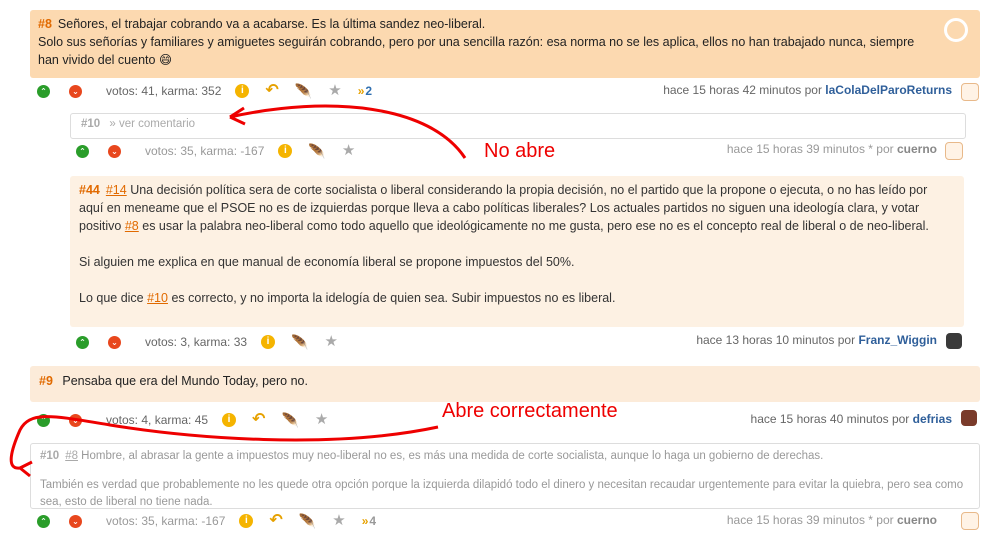  I want to click on annotation-no-abre: No abre, so click(520, 151).